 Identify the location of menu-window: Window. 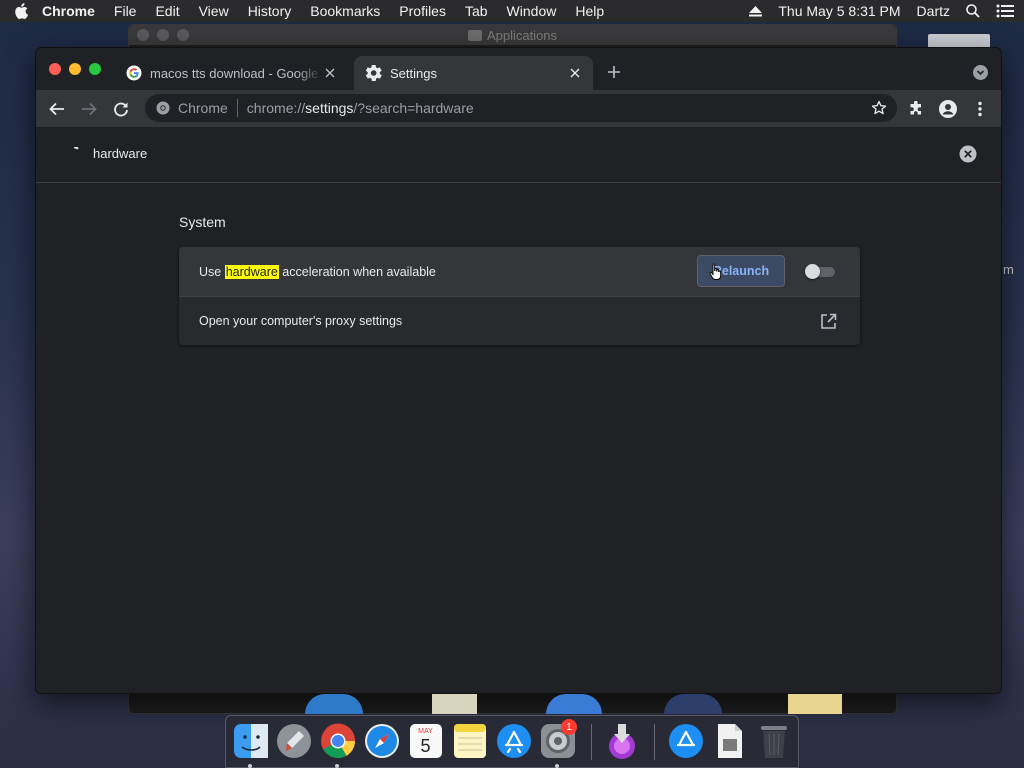
(532, 11).